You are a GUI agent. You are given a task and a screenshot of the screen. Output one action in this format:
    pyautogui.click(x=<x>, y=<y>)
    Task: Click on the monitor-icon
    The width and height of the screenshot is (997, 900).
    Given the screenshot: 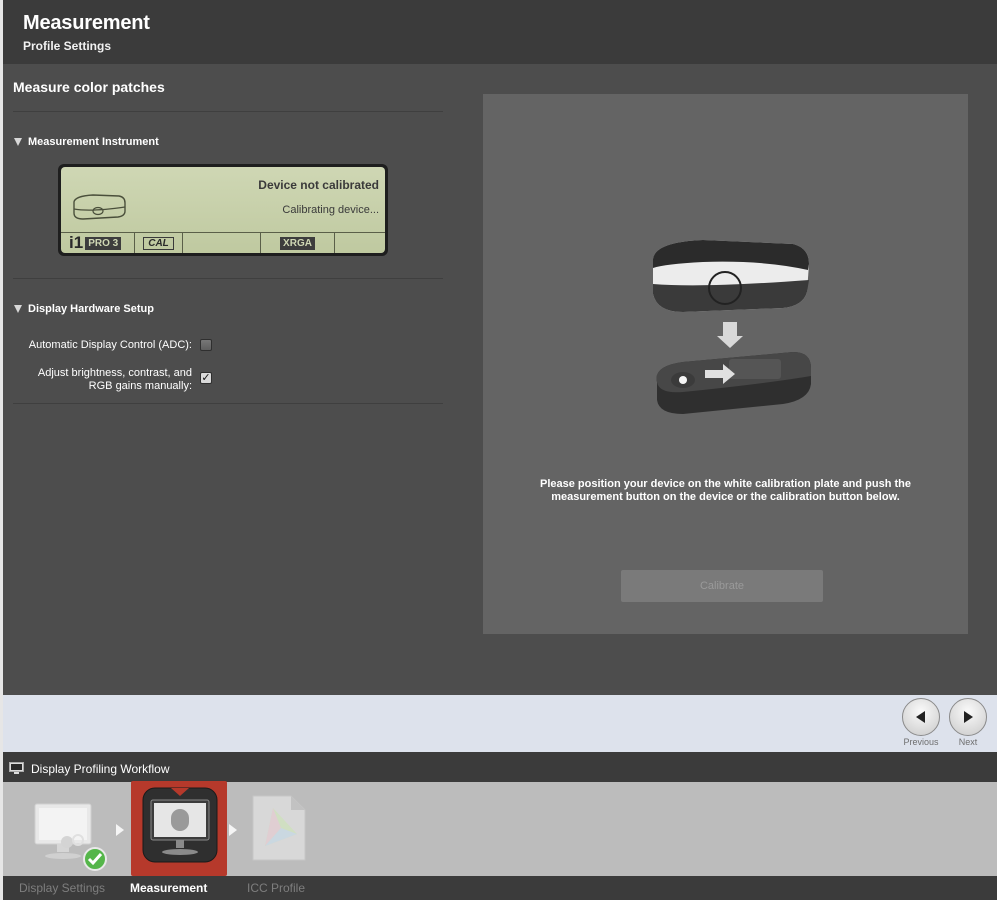 What is the action you would take?
    pyautogui.click(x=16, y=768)
    